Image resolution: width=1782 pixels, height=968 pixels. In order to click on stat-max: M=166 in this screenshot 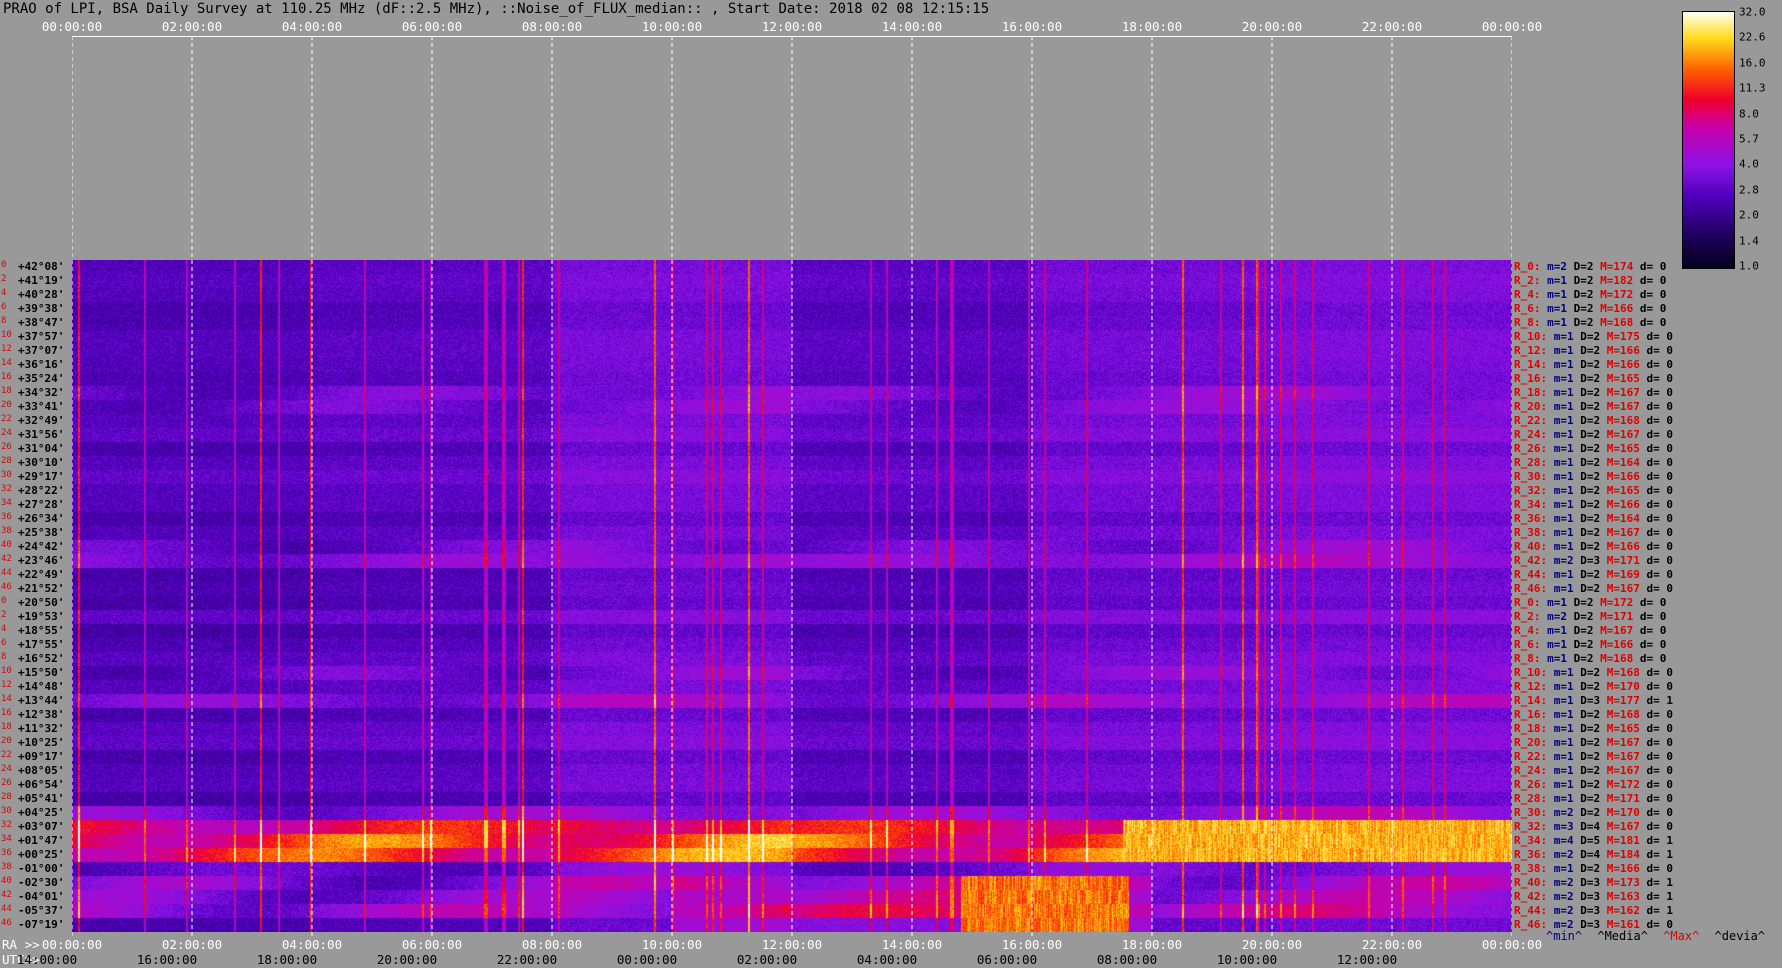, I will do `click(1617, 644)`.